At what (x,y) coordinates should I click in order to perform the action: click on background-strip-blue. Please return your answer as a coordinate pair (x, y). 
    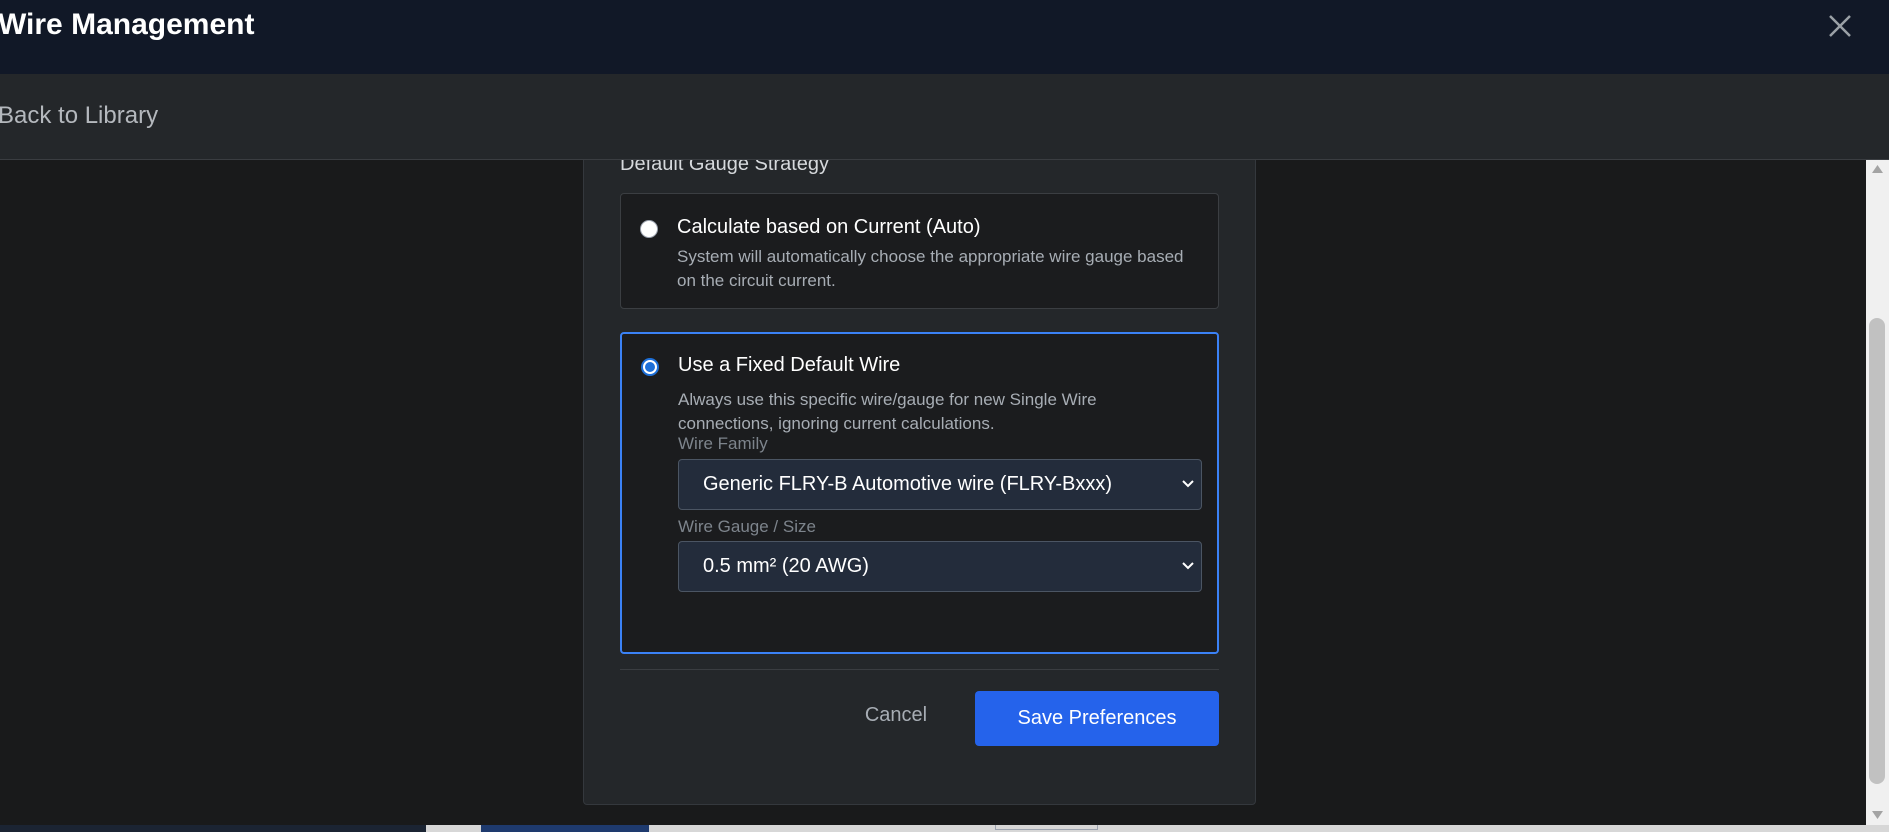
    Looking at the image, I should click on (565, 828).